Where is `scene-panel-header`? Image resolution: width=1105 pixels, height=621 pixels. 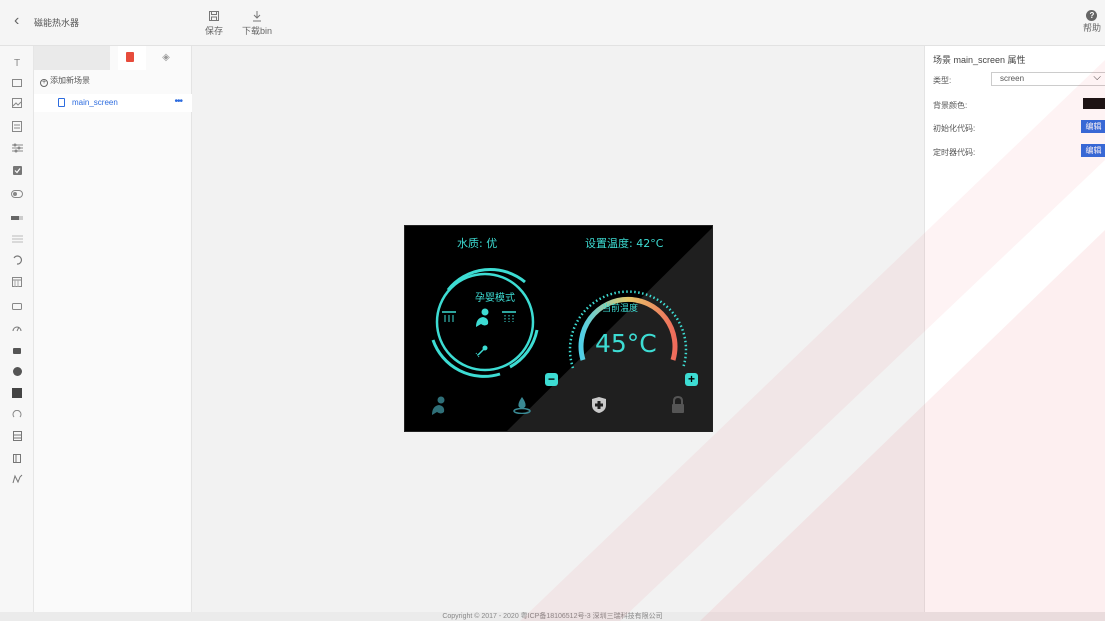
scene-panel-header is located at coordinates (72, 58).